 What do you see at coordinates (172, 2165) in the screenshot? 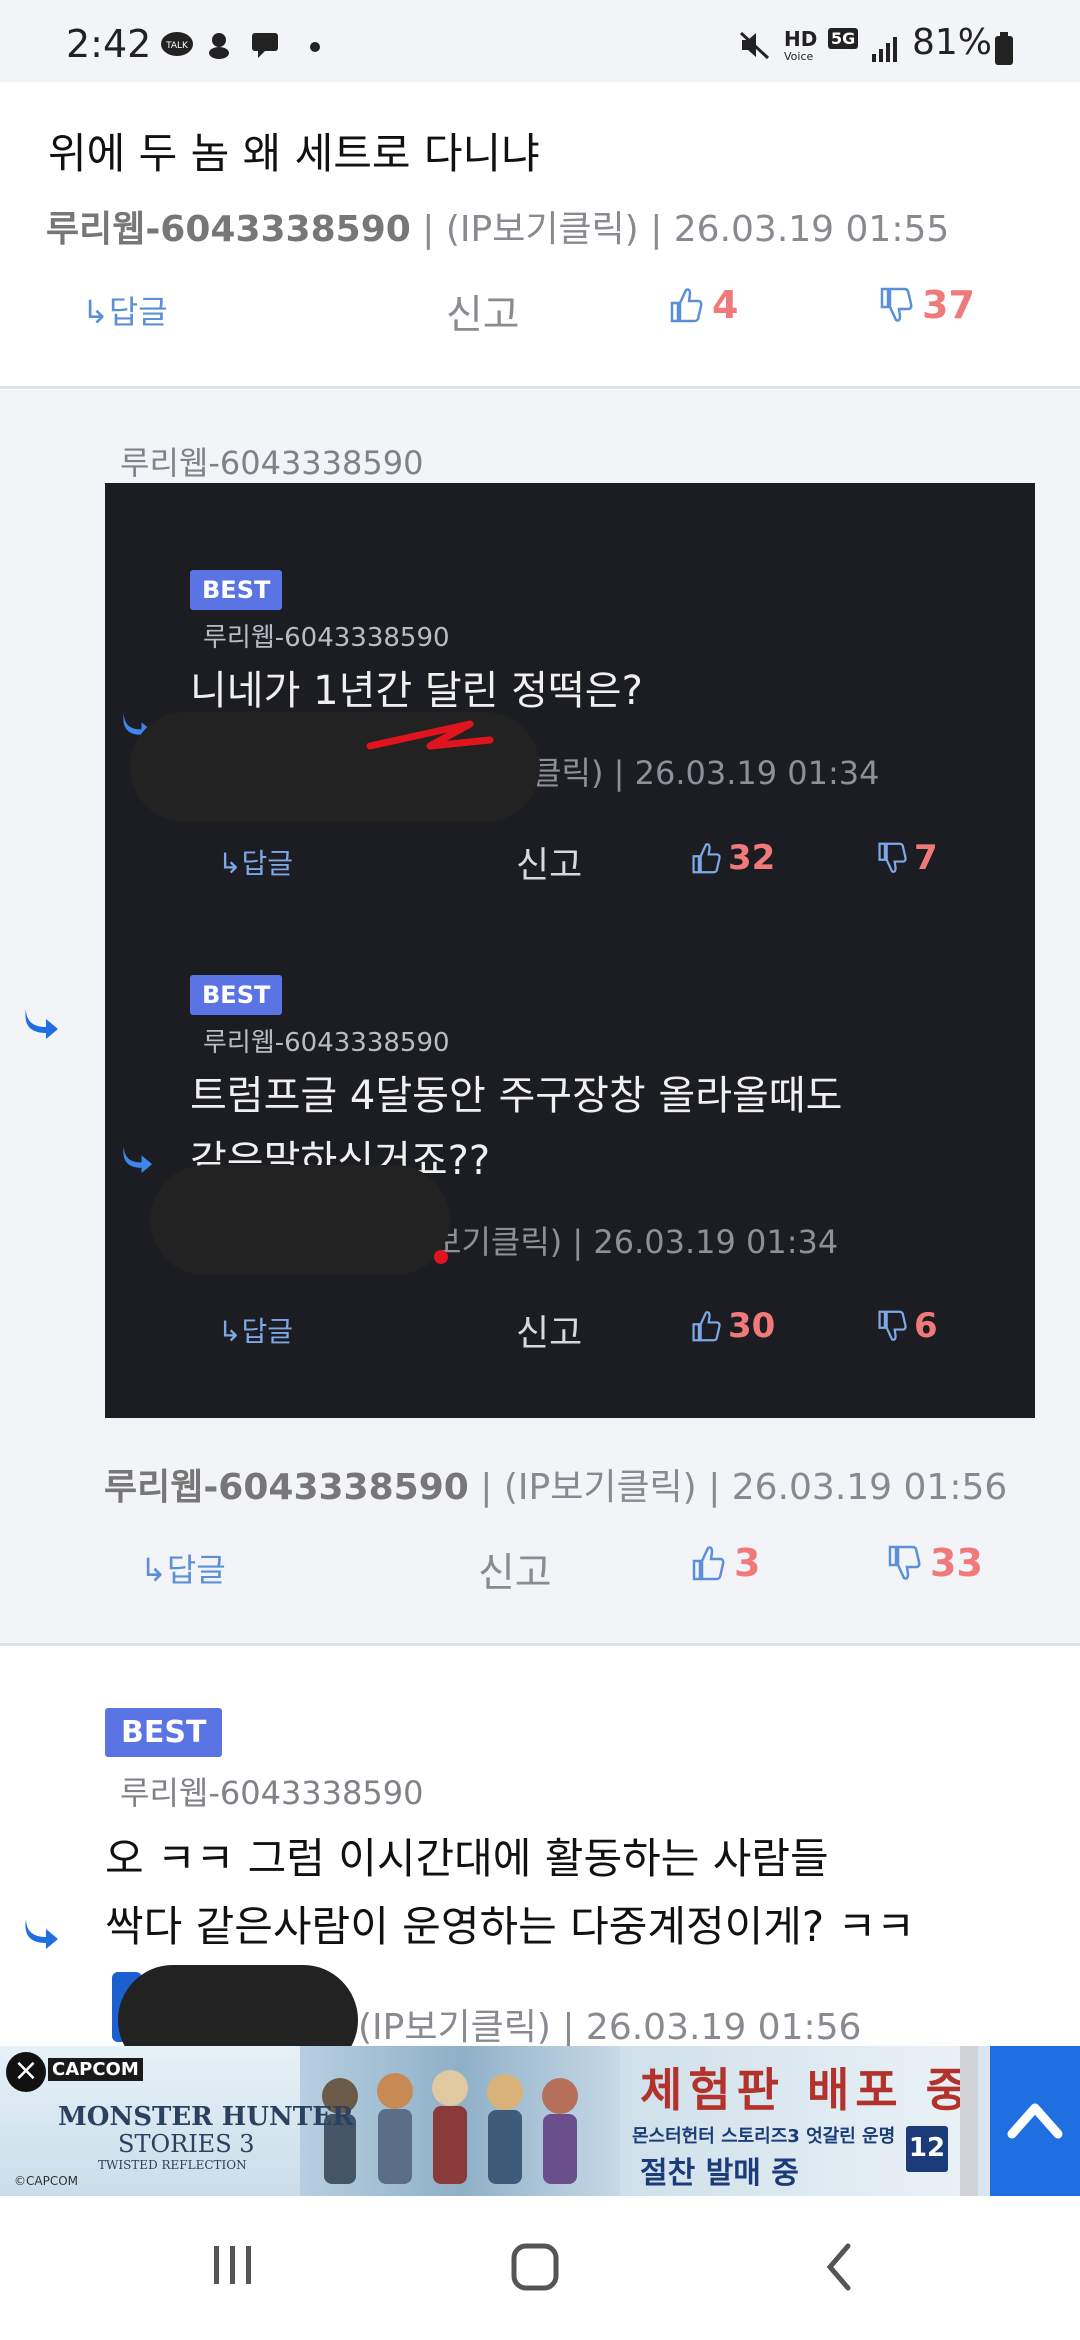
I see `ad-game-subtitle2: TWISTED REFLECTION` at bounding box center [172, 2165].